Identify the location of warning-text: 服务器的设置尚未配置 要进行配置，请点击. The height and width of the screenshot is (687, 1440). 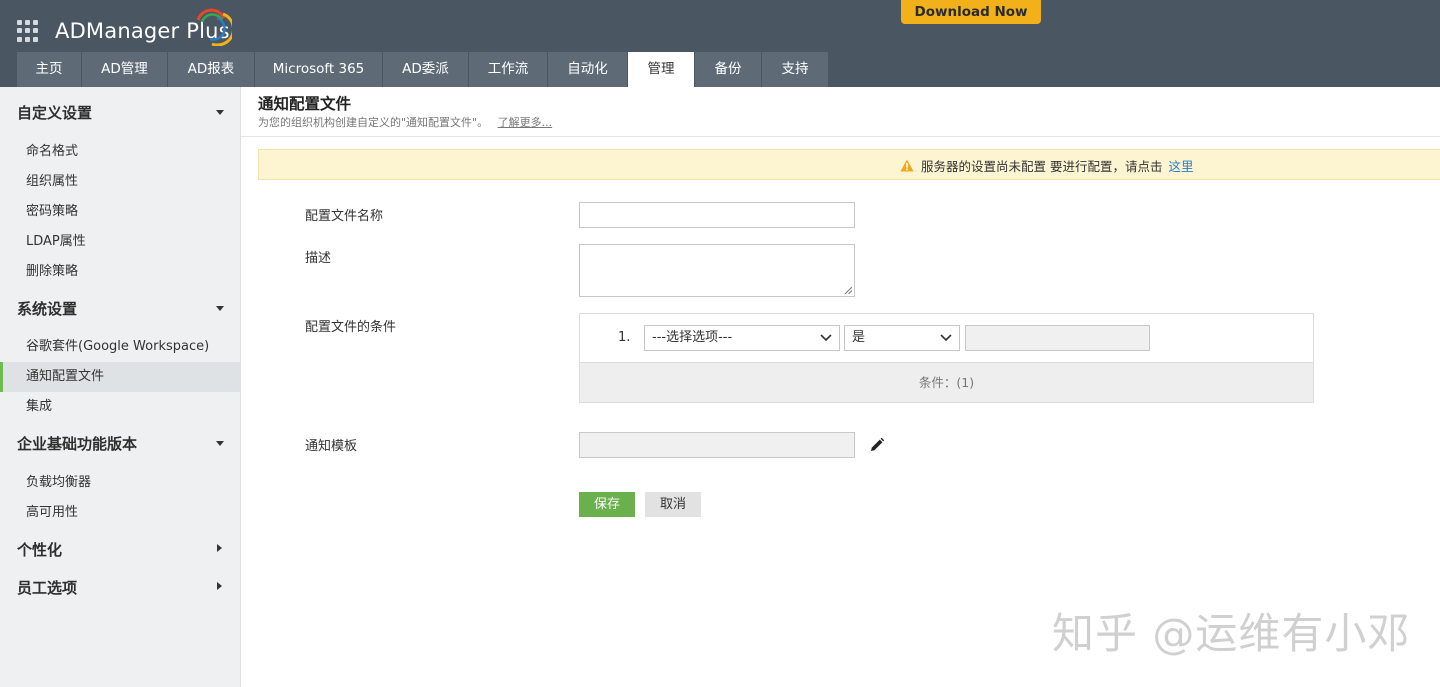
(1042, 166).